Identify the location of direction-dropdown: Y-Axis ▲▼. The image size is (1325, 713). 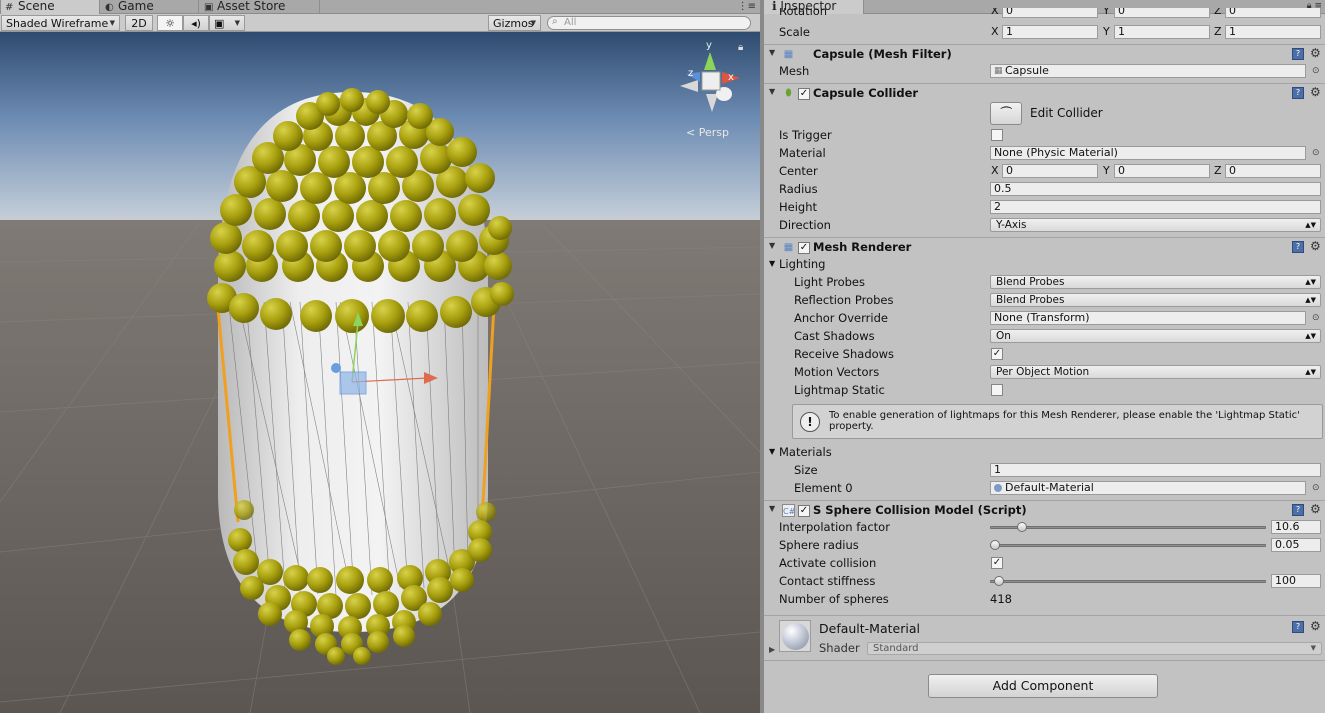
(1155, 225).